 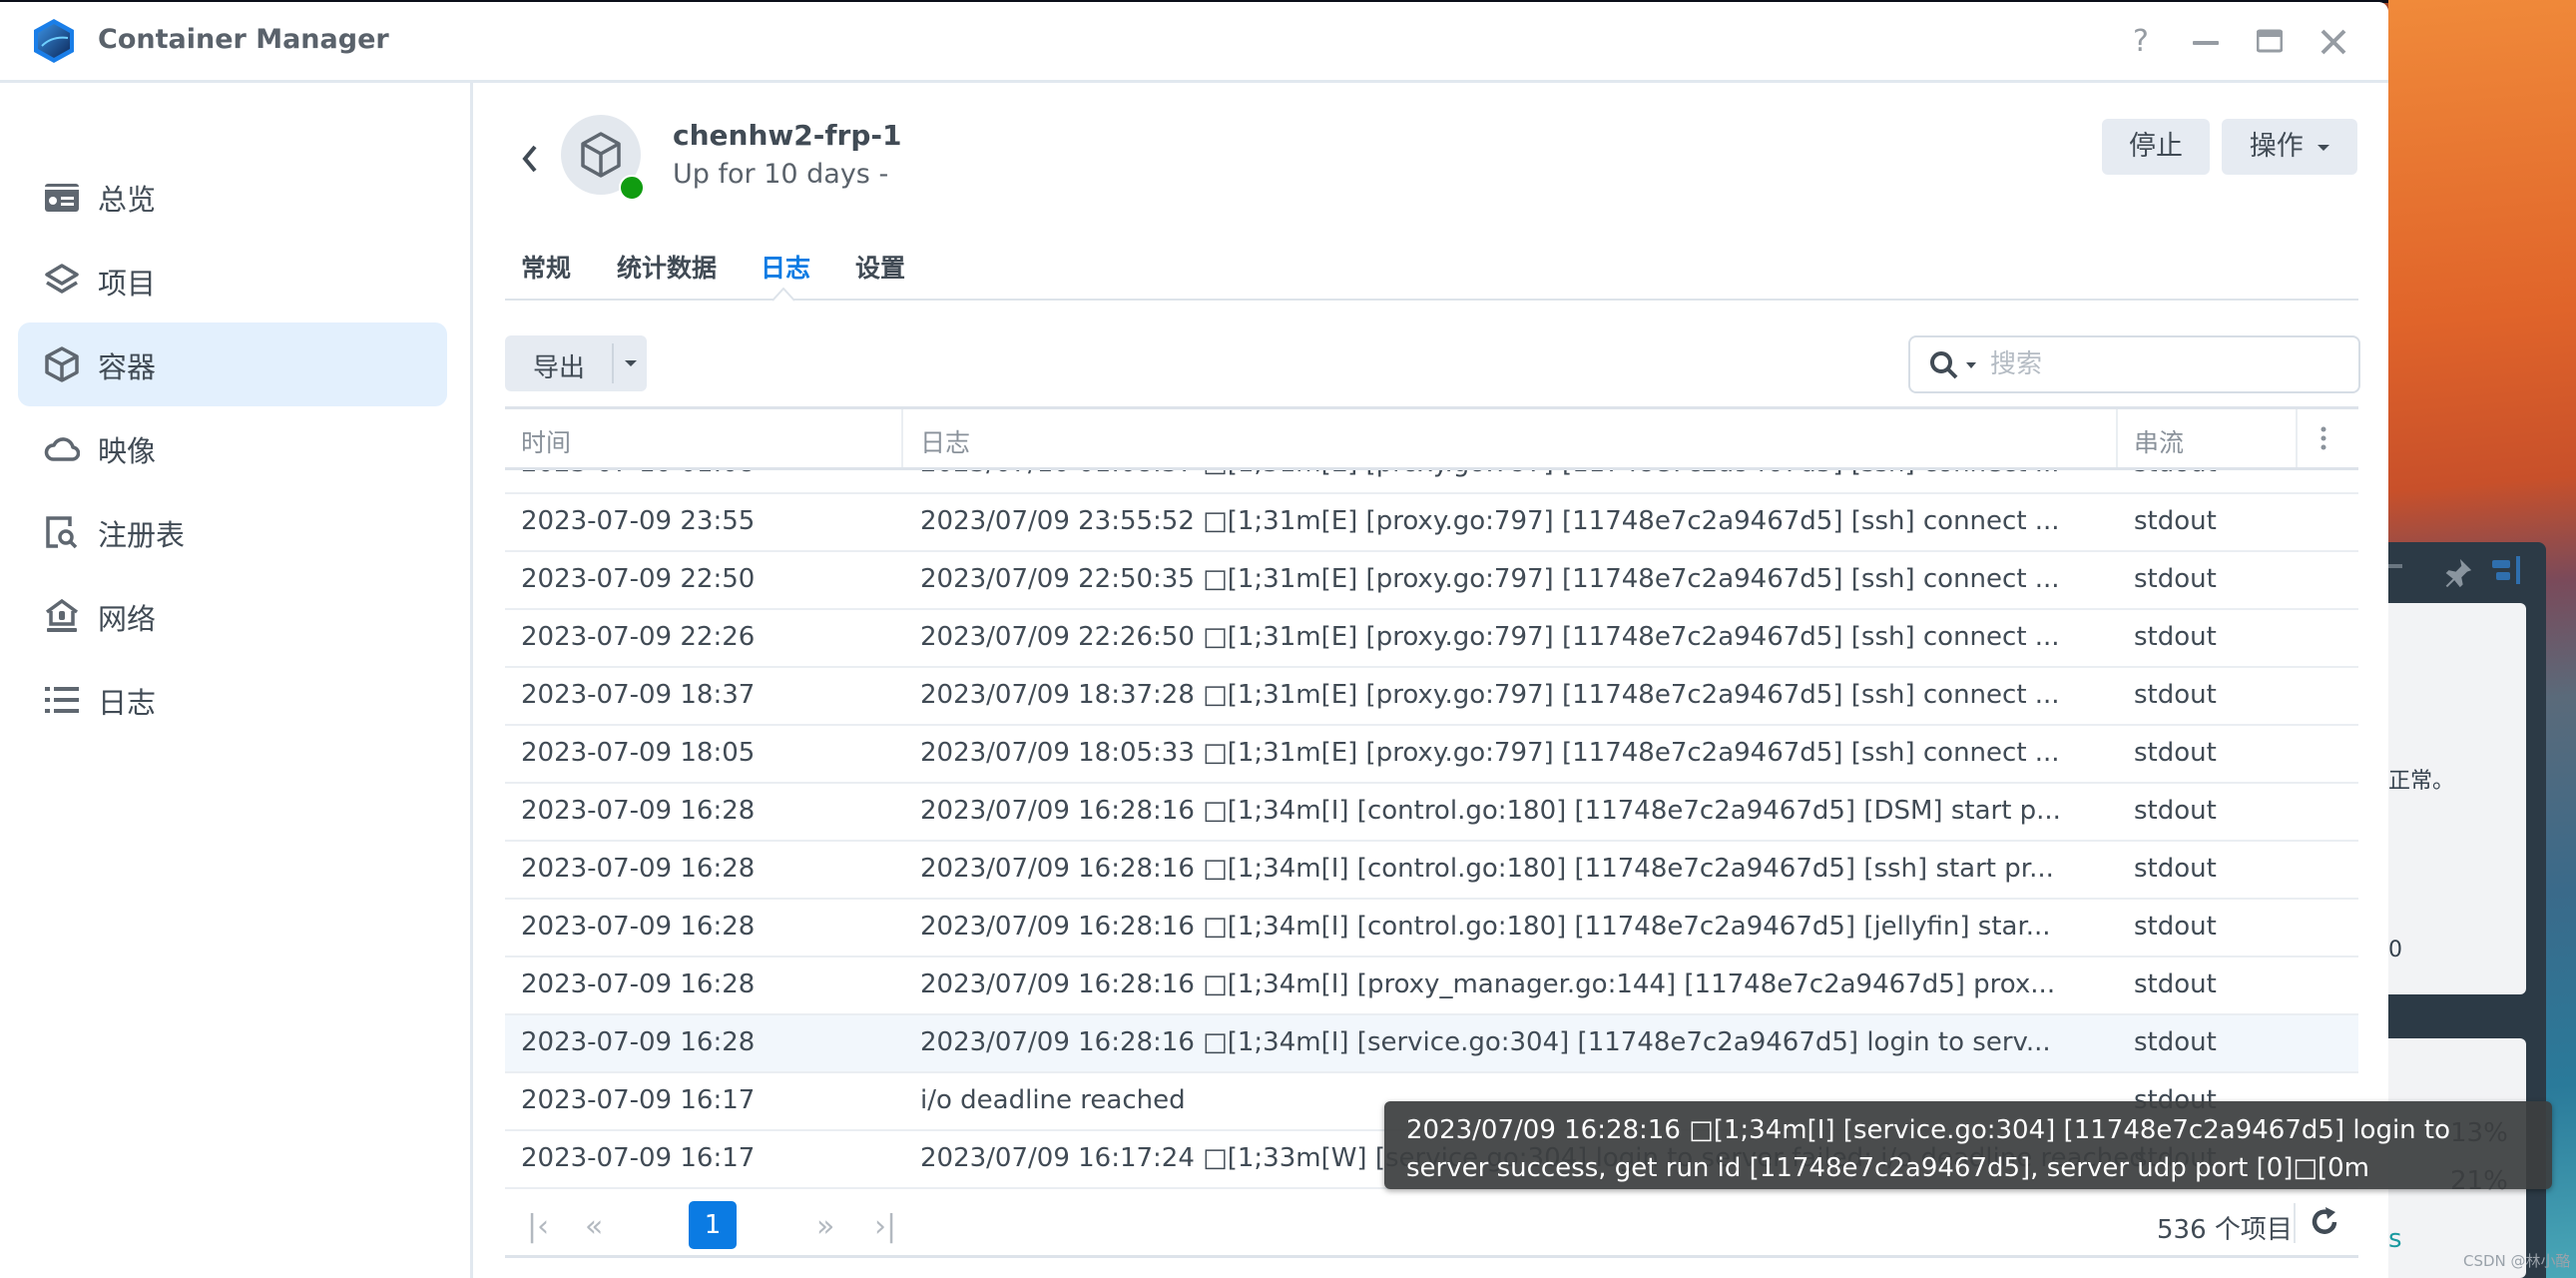 What do you see at coordinates (2206, 42) in the screenshot?
I see `minimize-button` at bounding box center [2206, 42].